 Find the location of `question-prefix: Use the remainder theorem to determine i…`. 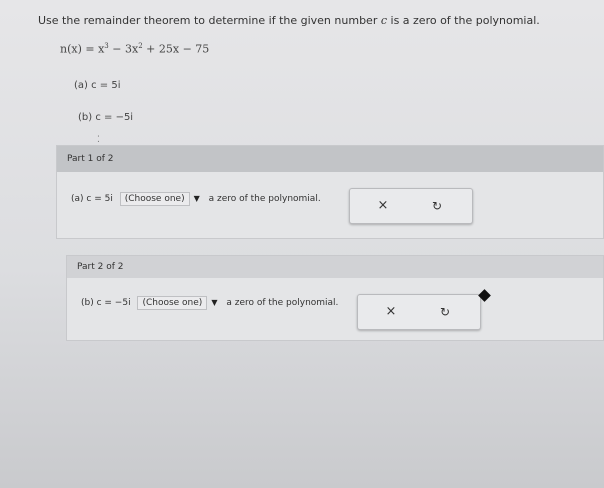

question-prefix: Use the remainder theorem to determine i… is located at coordinates (209, 20).